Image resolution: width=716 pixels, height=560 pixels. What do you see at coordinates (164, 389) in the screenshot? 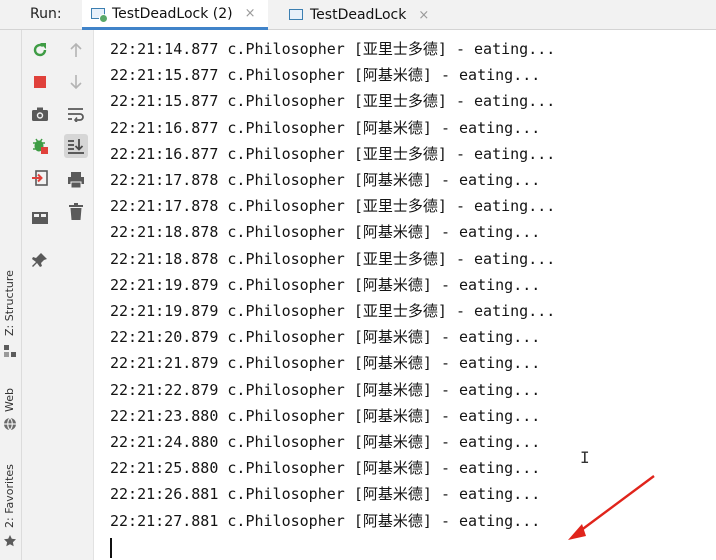
I see `log-timestamp: 22:21:22.879` at bounding box center [164, 389].